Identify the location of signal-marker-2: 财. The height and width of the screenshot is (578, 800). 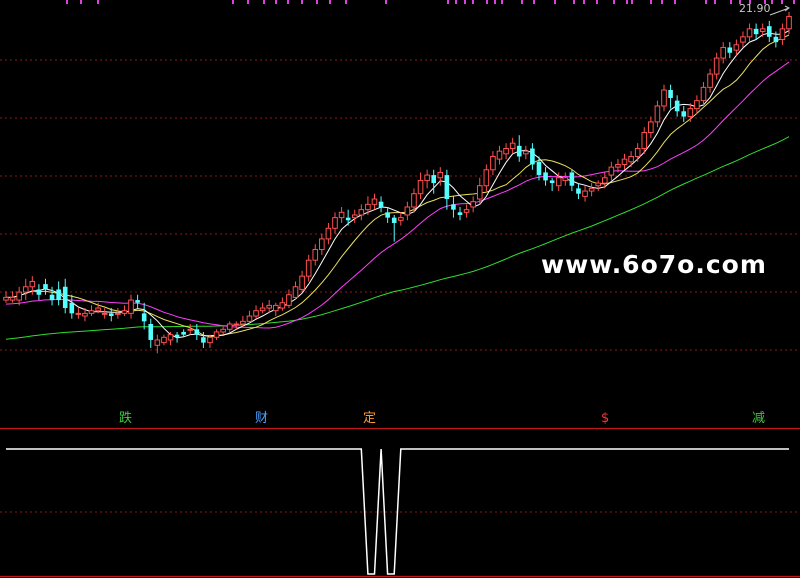
(262, 418).